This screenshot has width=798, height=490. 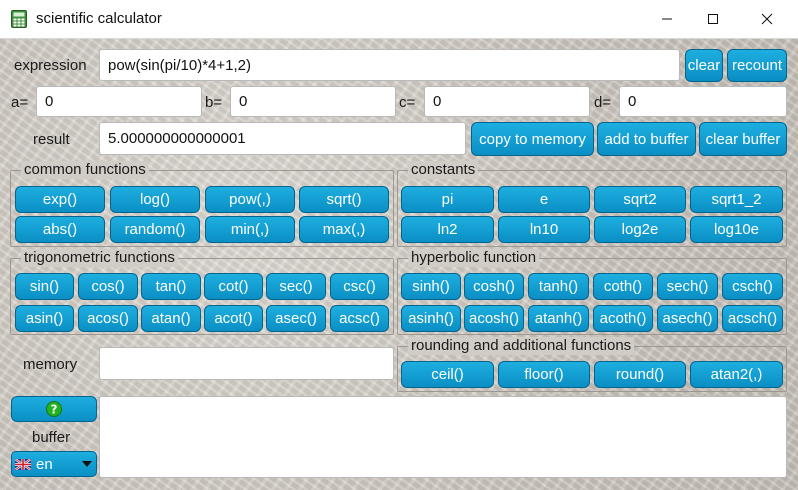 What do you see at coordinates (544, 374) in the screenshot?
I see `floor-button: floor()` at bounding box center [544, 374].